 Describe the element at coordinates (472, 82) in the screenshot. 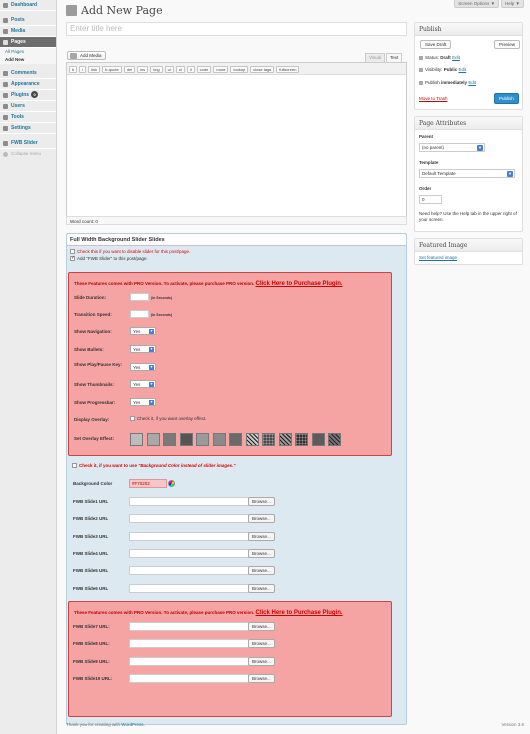

I see `publish-edit-link: Edit` at that location.